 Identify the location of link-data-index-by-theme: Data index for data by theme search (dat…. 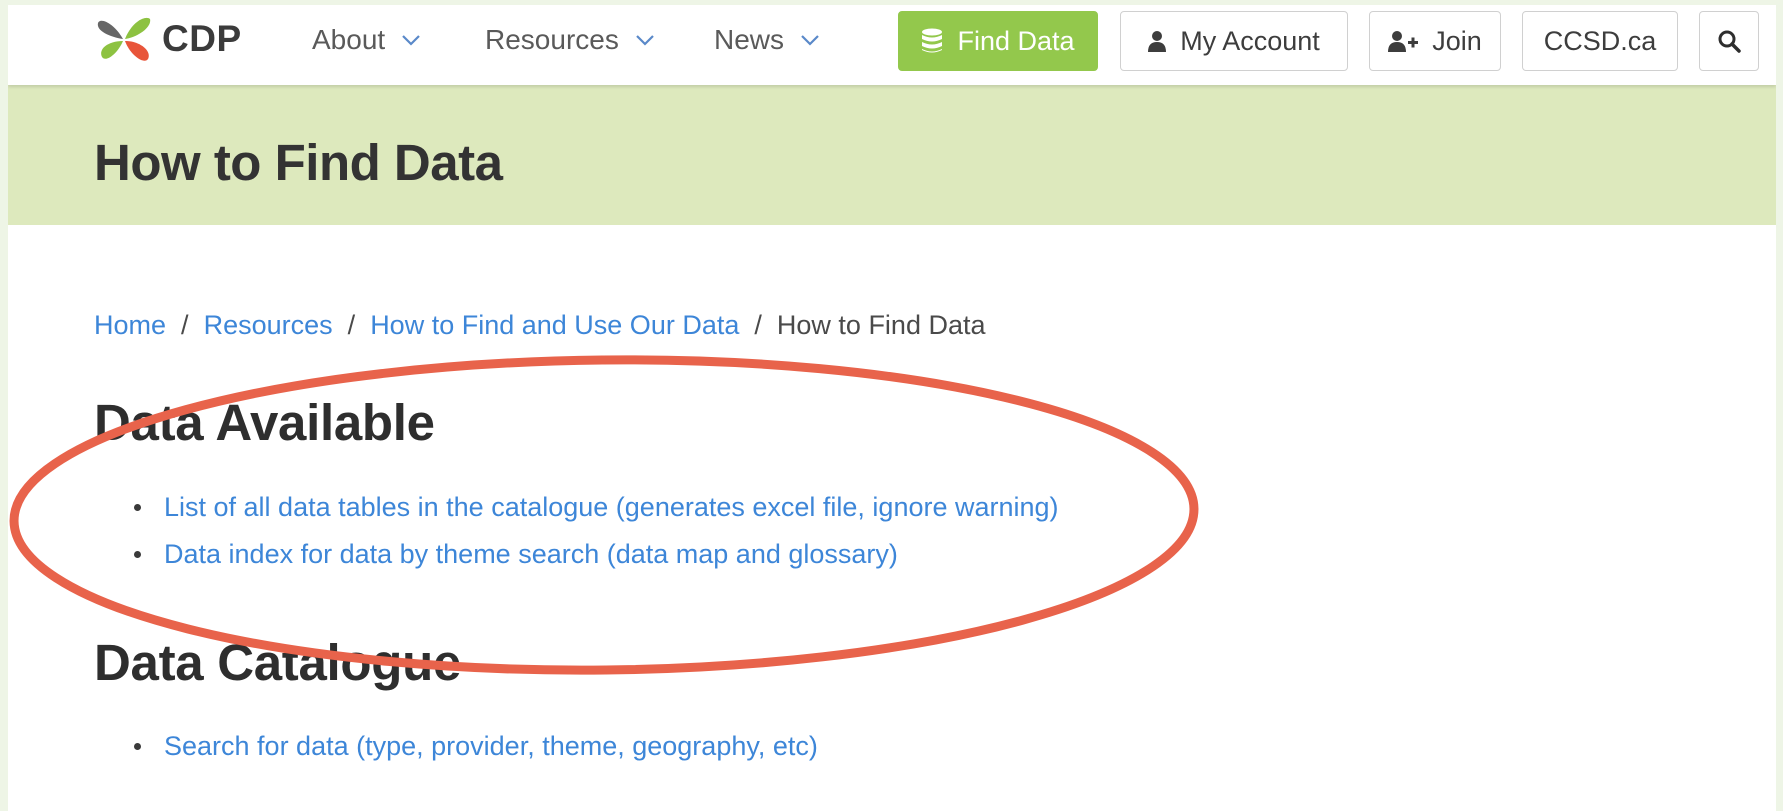
(531, 554).